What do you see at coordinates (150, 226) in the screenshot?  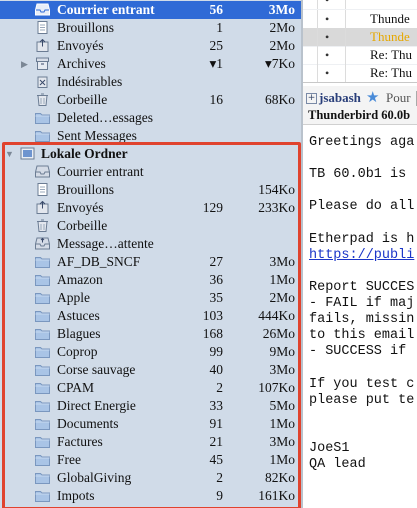 I see `folder-item: Corbeille` at bounding box center [150, 226].